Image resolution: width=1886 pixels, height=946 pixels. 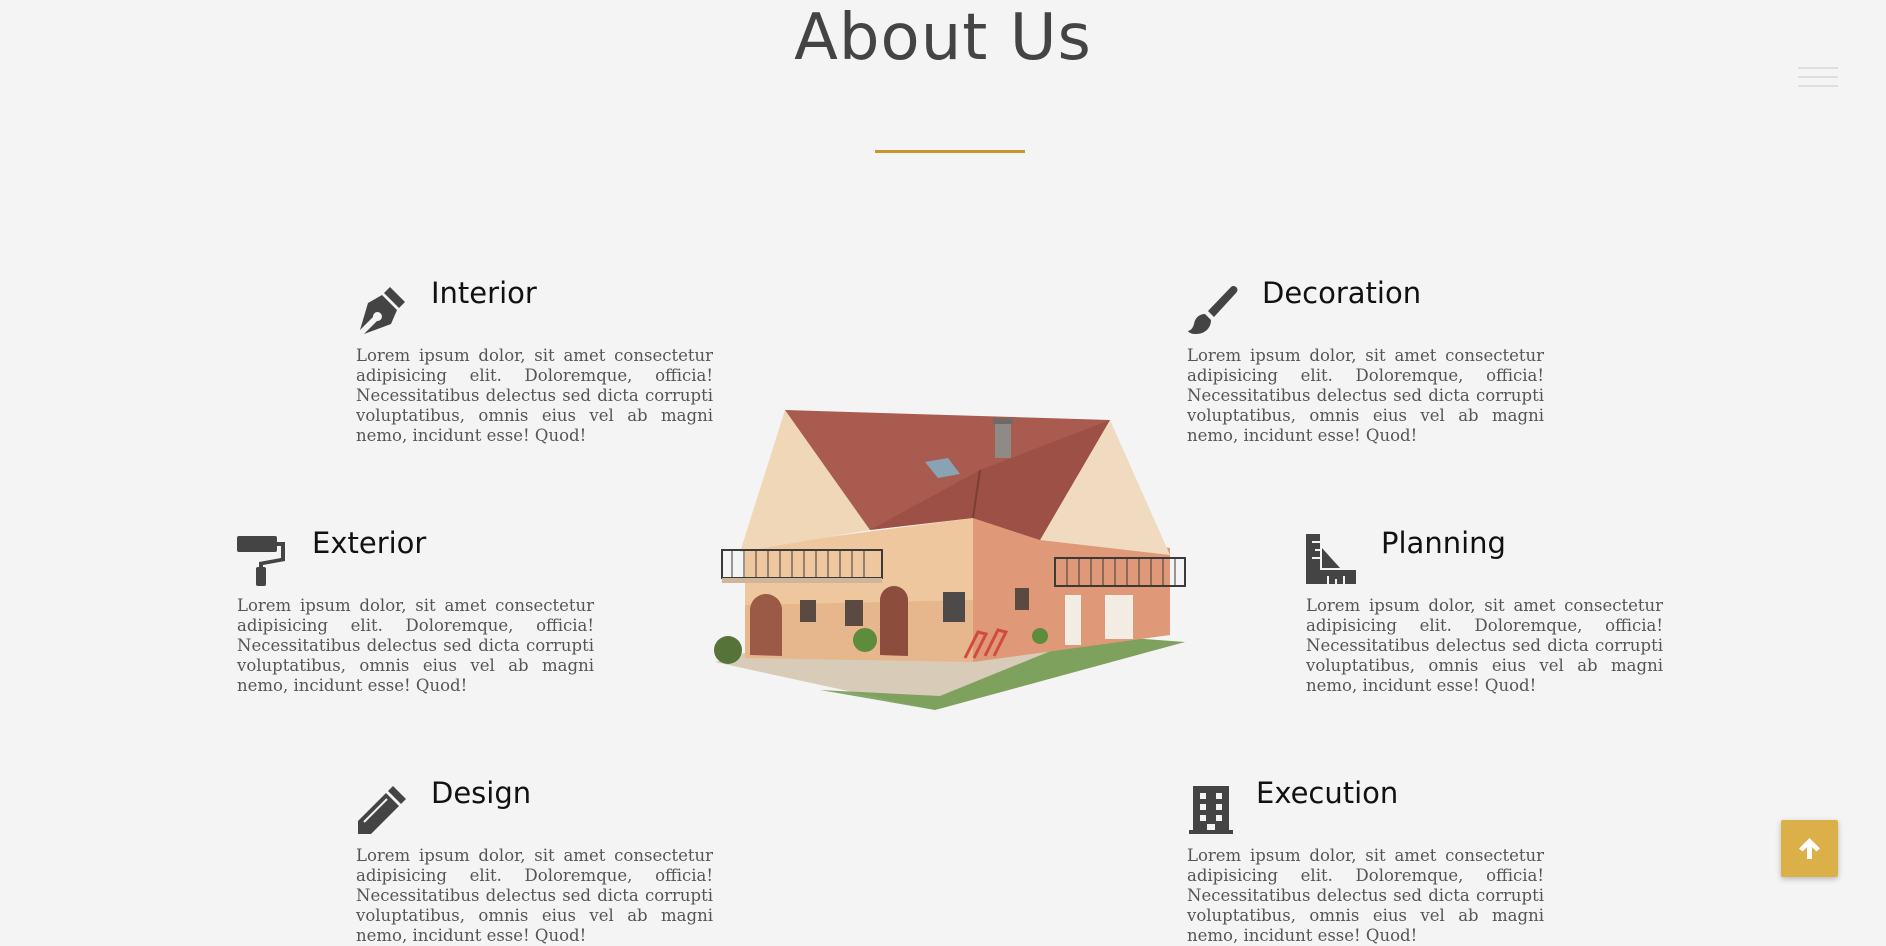 What do you see at coordinates (382, 310) in the screenshot?
I see `pen-nib-icon` at bounding box center [382, 310].